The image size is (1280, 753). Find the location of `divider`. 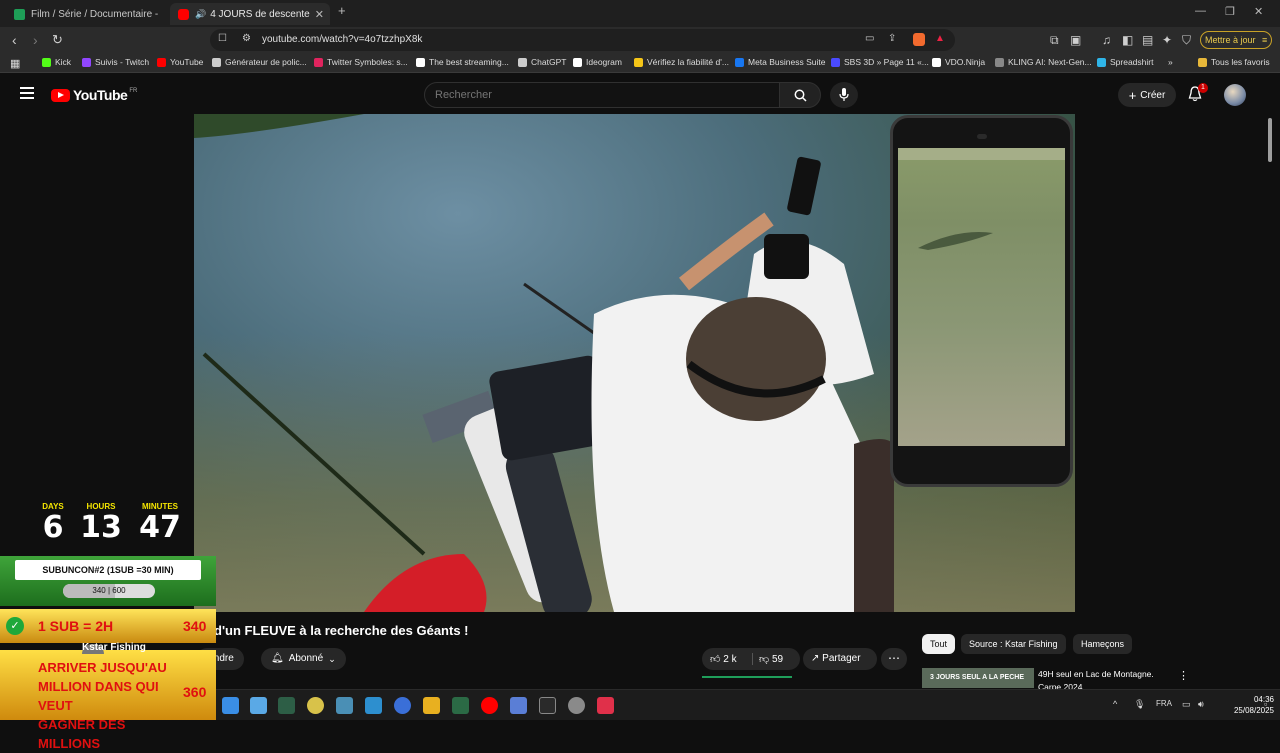

divider is located at coordinates (752, 659).